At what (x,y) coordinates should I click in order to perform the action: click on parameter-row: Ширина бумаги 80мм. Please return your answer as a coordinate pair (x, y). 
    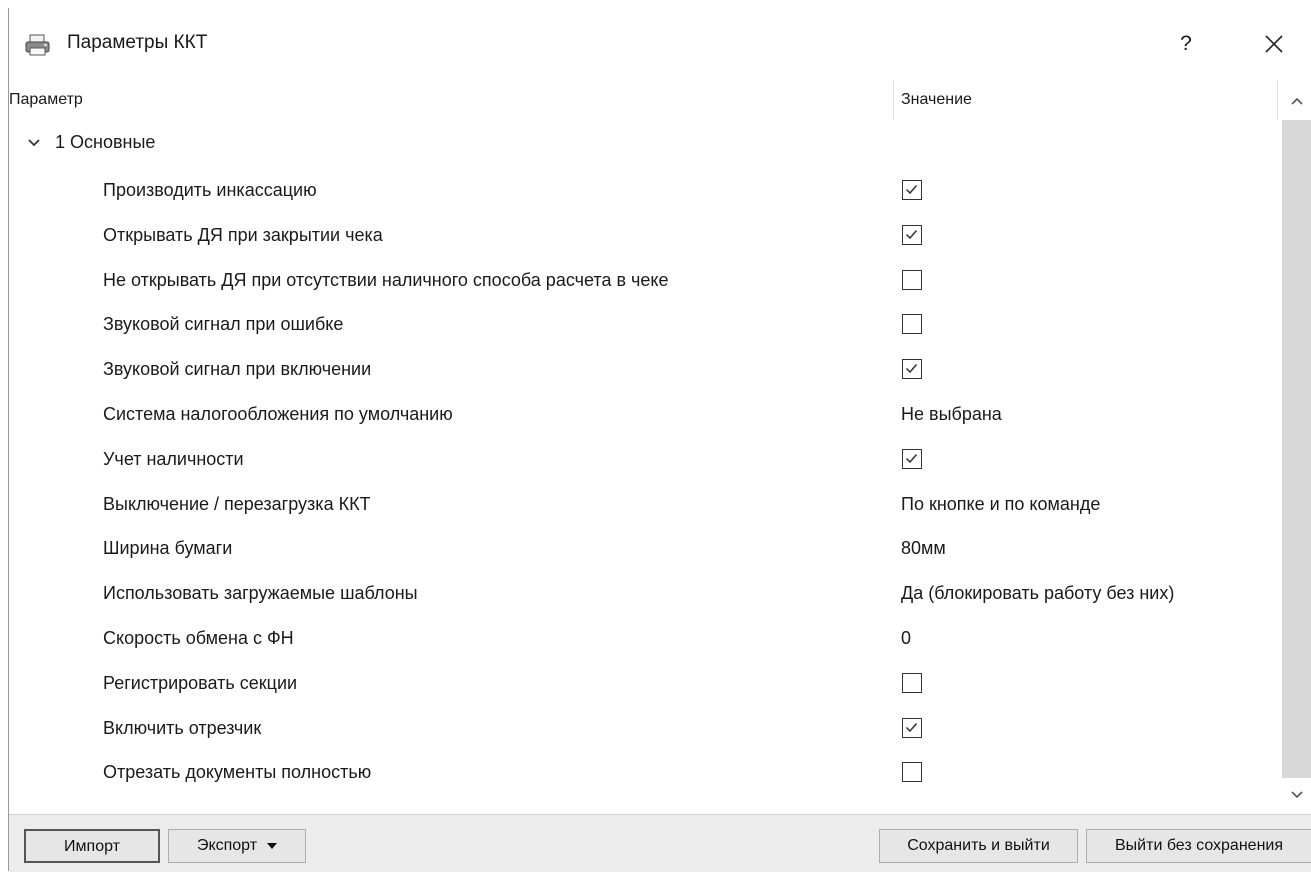
    Looking at the image, I should click on (645, 550).